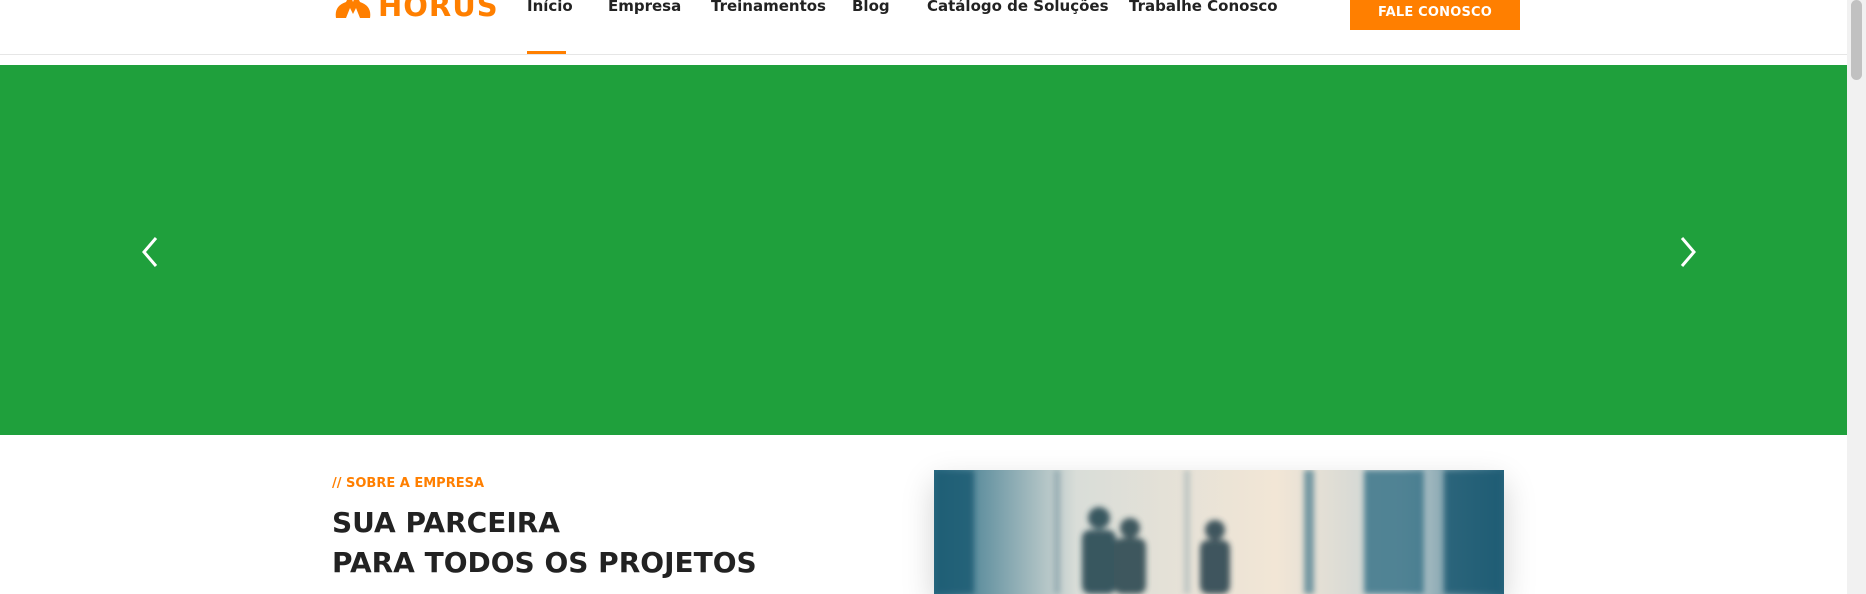  I want to click on slider-prev-button, so click(151, 252).